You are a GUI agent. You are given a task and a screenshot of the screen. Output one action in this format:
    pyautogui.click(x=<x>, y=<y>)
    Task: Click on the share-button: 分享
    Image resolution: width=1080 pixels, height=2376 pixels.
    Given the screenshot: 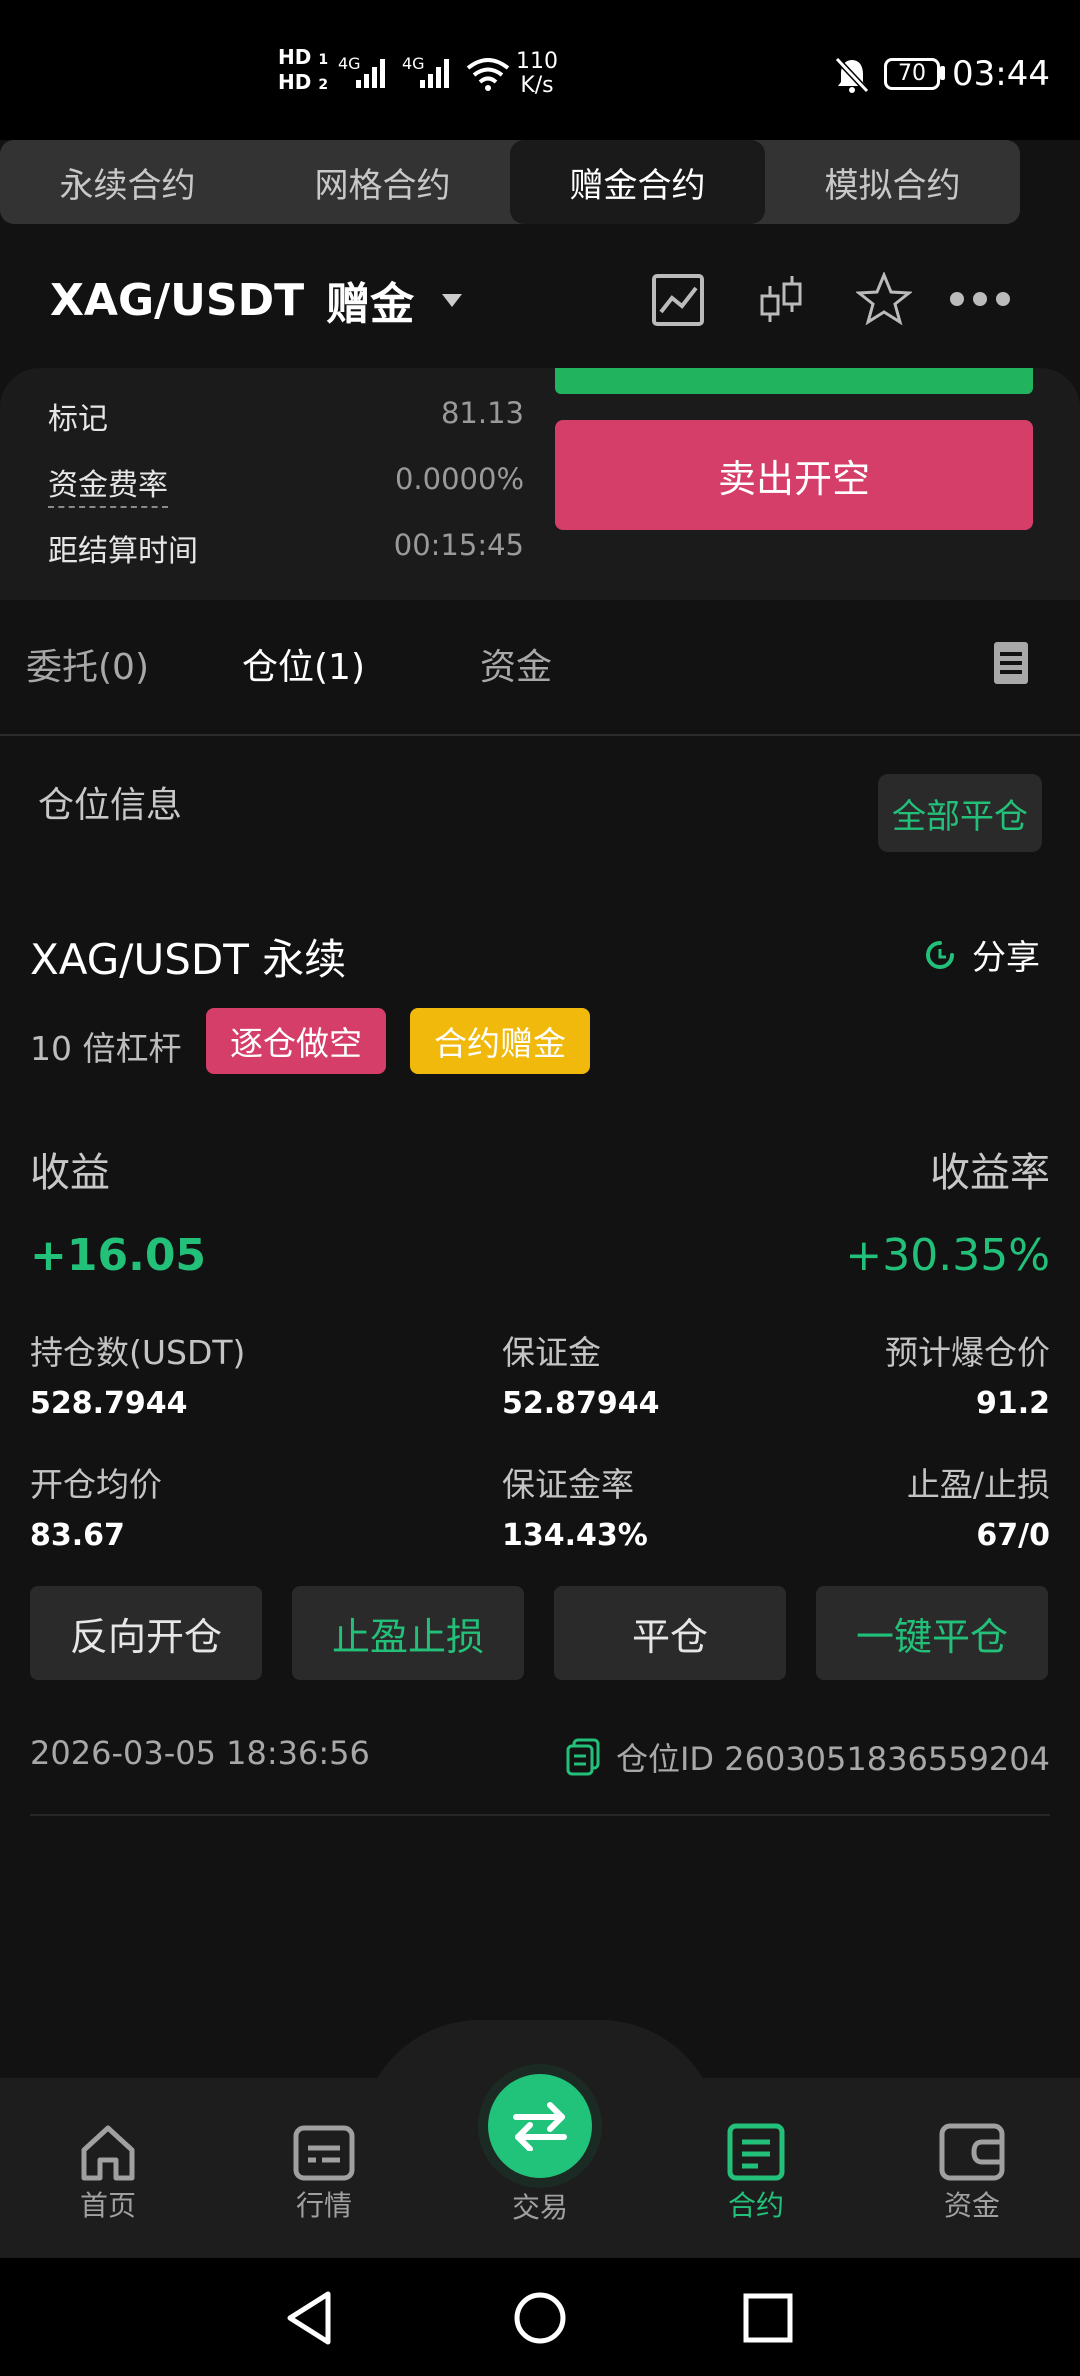 What is the action you would take?
    pyautogui.click(x=981, y=954)
    